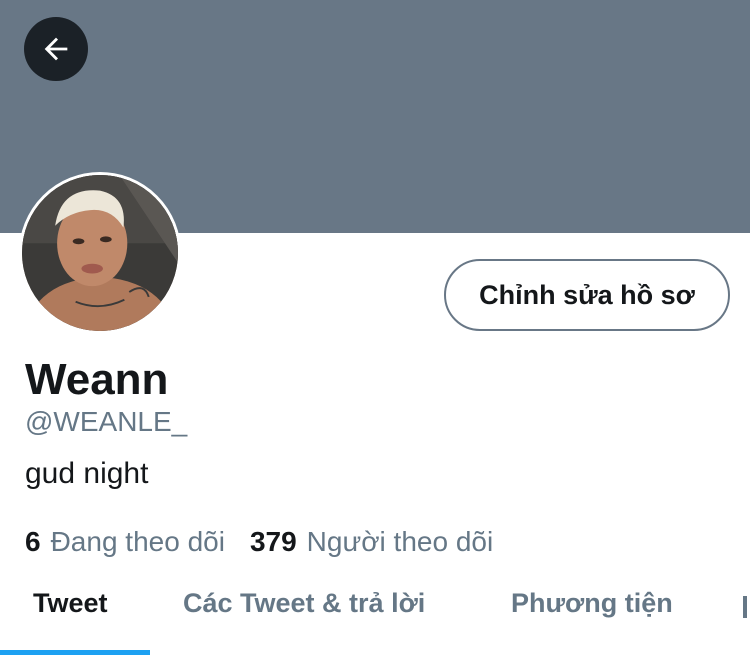 The image size is (750, 658). What do you see at coordinates (137, 541) in the screenshot?
I see `following-label: Đang theo dõi` at bounding box center [137, 541].